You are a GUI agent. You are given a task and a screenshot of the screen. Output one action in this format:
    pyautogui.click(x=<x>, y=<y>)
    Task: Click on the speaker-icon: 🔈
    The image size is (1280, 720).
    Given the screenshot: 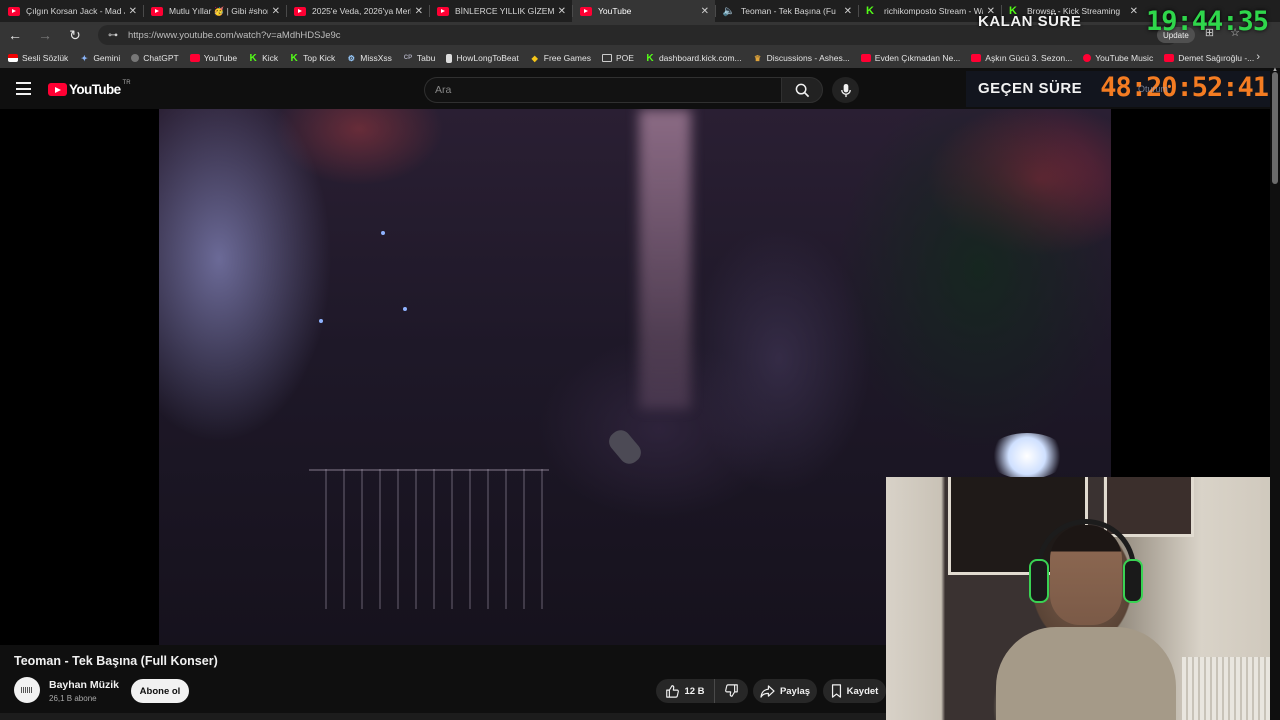 What is the action you would take?
    pyautogui.click(x=729, y=11)
    